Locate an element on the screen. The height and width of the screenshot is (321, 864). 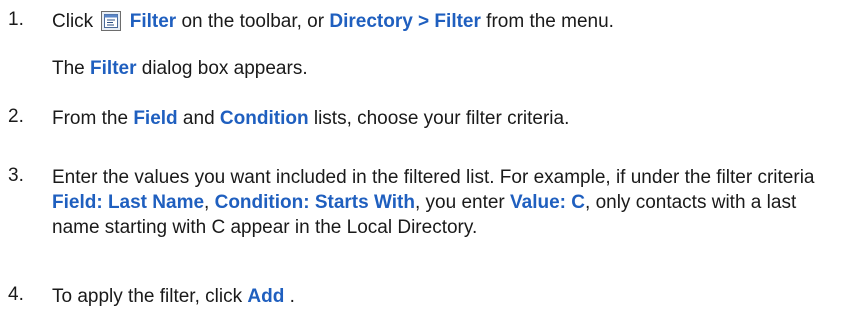
directory-filter-keyword: Directory > Filter is located at coordinates (405, 21).